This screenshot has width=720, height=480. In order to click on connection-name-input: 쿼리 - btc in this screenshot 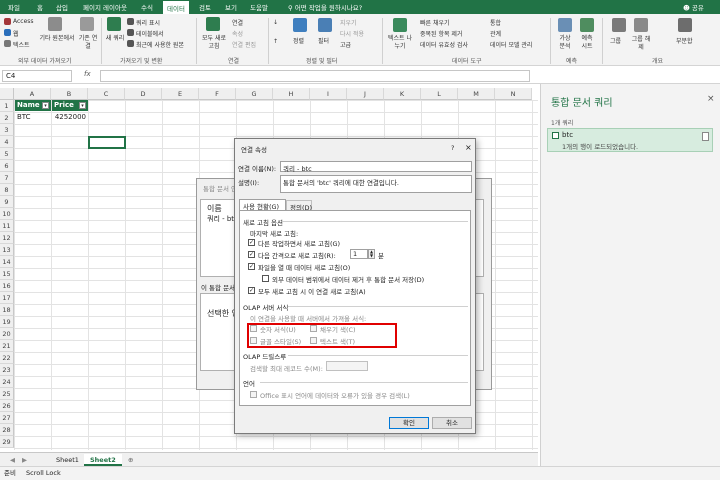, I will do `click(376, 167)`.